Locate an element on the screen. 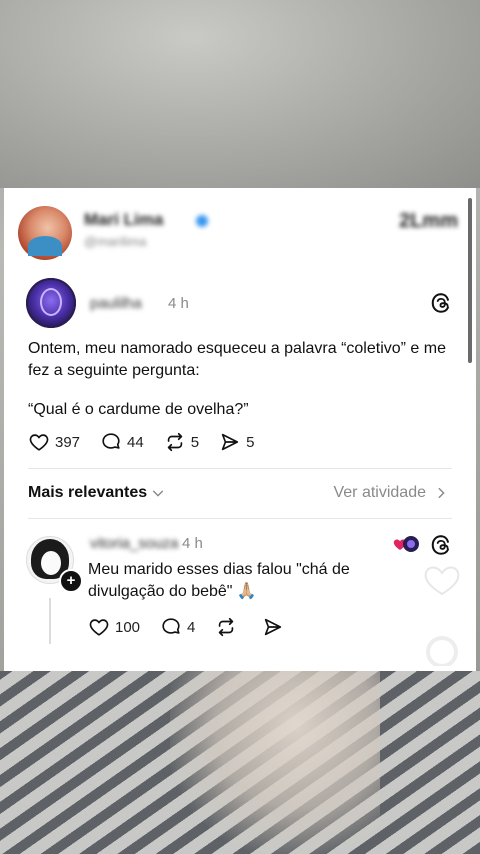 The width and height of the screenshot is (480, 854). reply-comment-count: 4 is located at coordinates (191, 627).